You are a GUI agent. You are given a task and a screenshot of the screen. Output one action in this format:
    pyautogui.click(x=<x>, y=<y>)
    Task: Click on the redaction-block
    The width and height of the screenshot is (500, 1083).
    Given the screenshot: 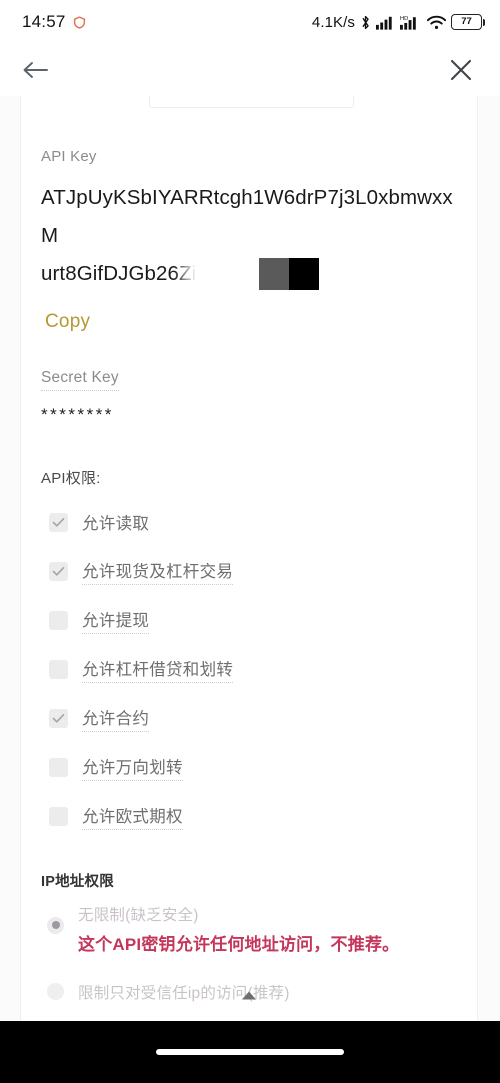 What is the action you would take?
    pyautogui.click(x=288, y=273)
    